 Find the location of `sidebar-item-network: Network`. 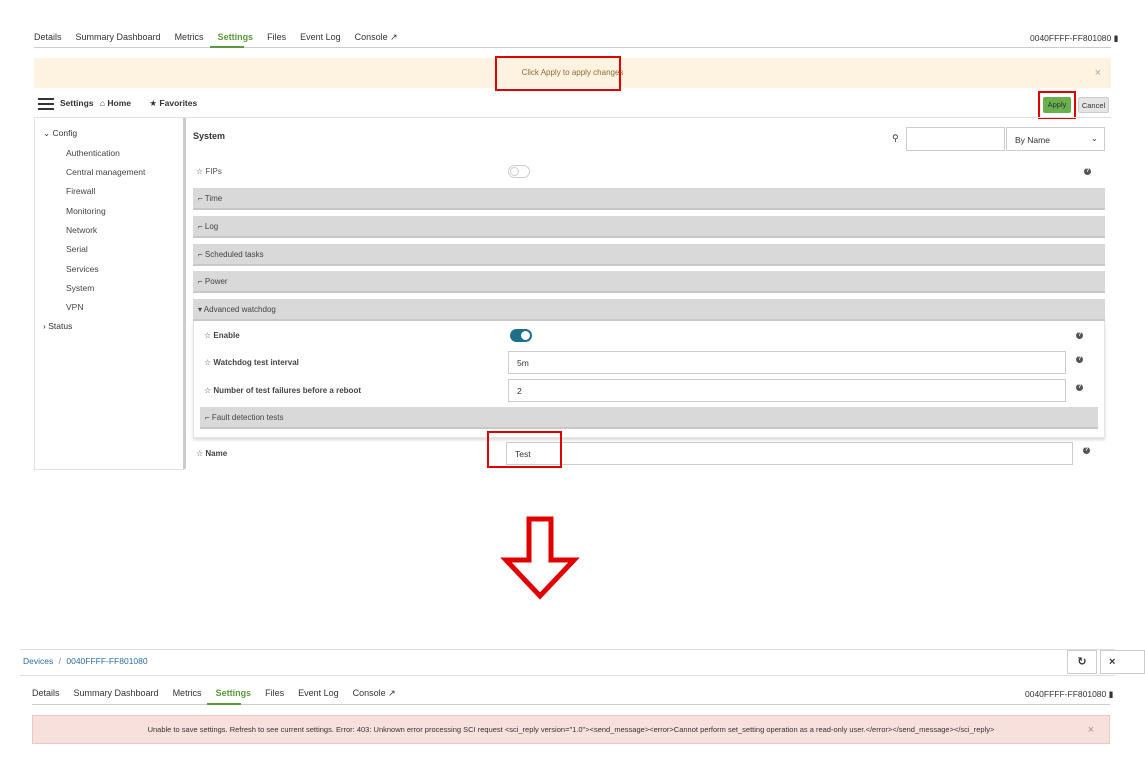

sidebar-item-network: Network is located at coordinates (81, 230).